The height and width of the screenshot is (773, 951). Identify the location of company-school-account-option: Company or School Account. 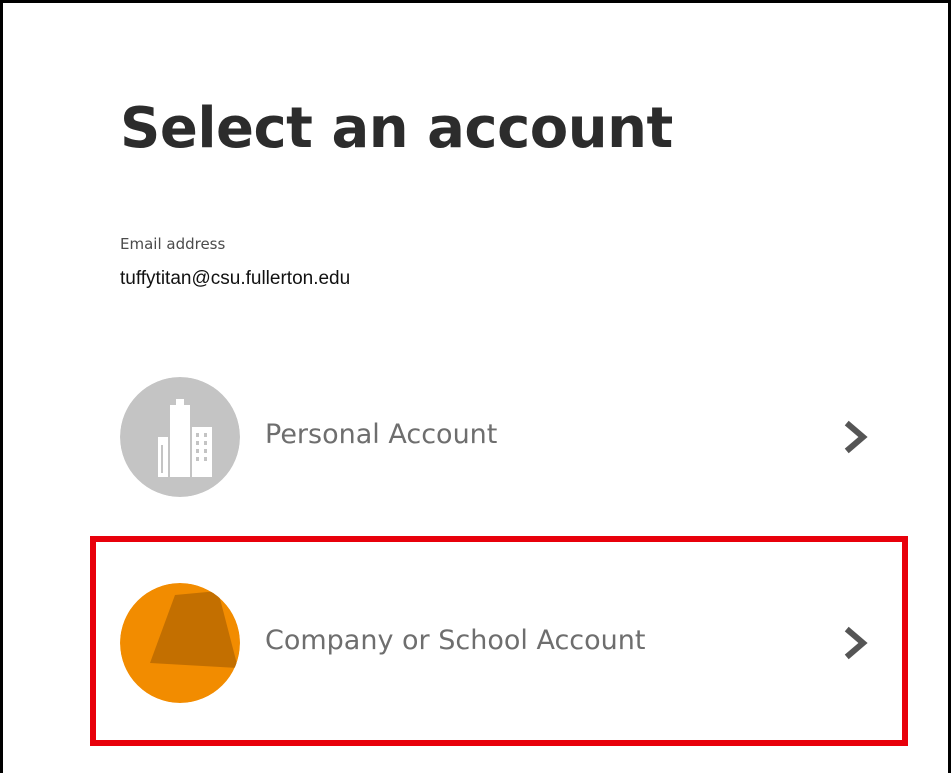
(497, 645).